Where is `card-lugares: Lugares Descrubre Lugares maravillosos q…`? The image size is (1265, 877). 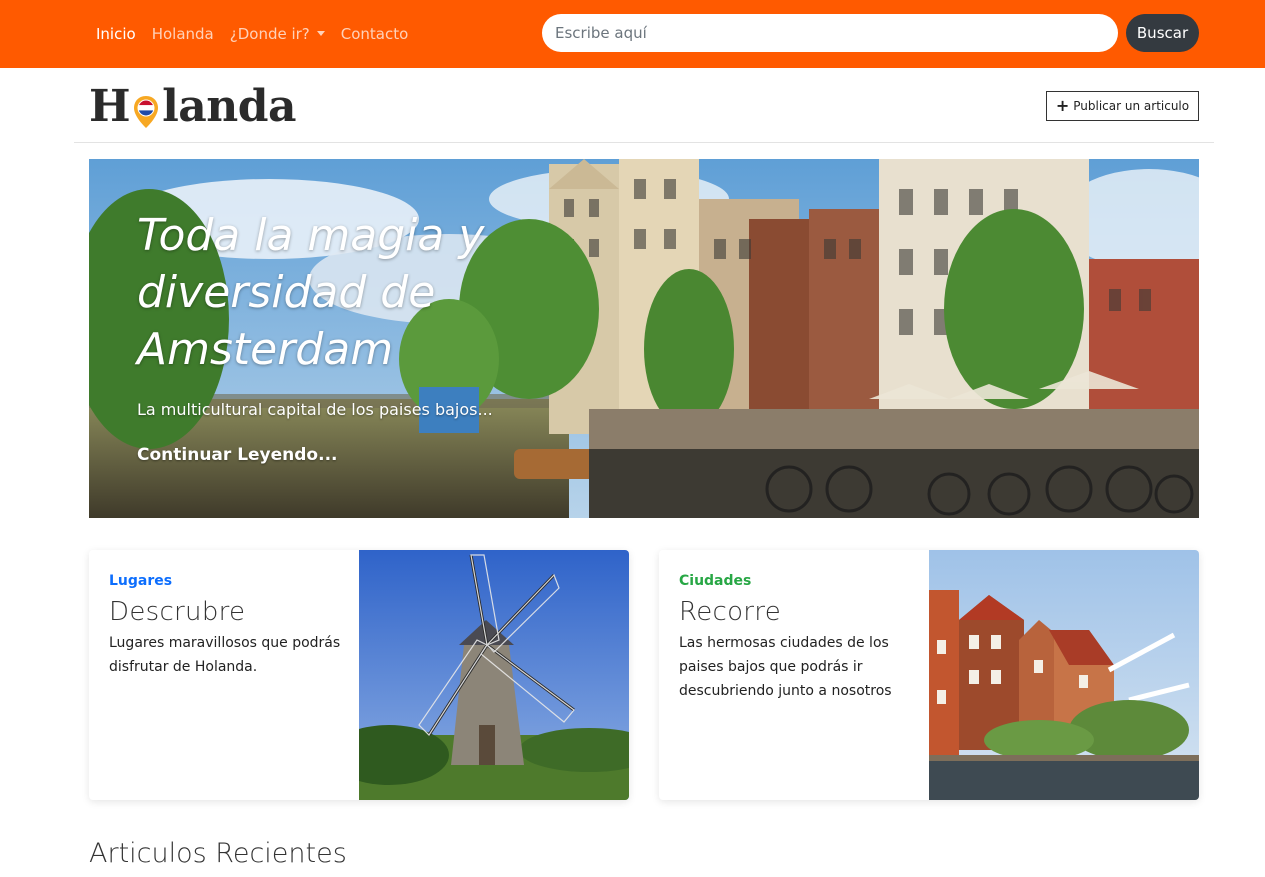
card-lugares: Lugares Descrubre Lugares maravillosos q… is located at coordinates (359, 675).